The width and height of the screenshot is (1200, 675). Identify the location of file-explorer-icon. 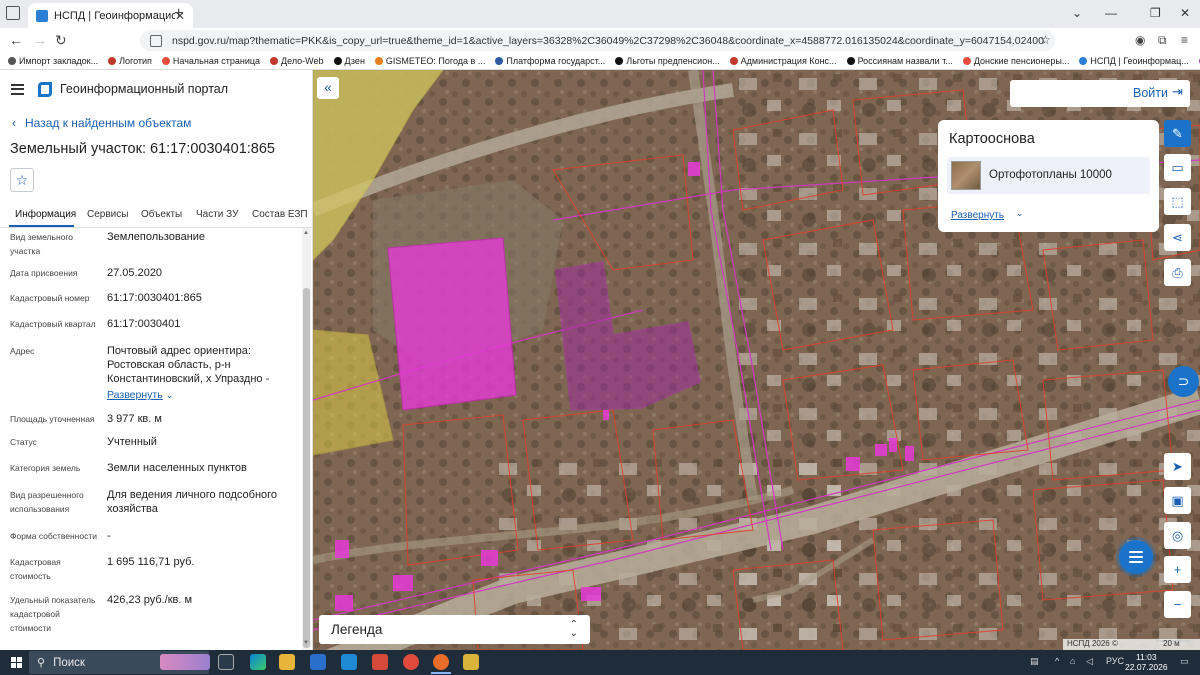
(287, 662).